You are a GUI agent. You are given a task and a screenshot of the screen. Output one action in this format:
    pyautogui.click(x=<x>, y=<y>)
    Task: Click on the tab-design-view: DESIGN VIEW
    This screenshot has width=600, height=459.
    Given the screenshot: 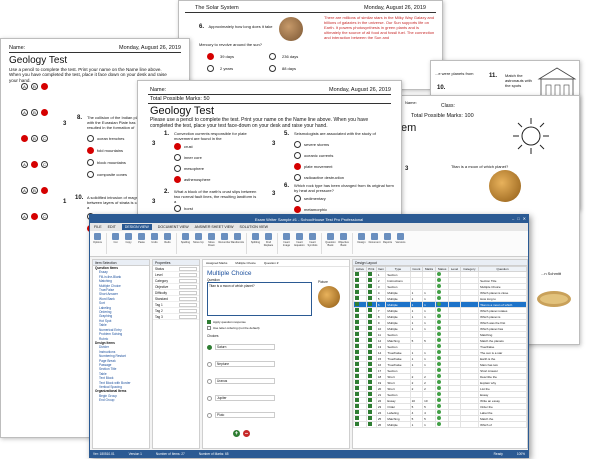 What is the action you would take?
    pyautogui.click(x=136, y=227)
    